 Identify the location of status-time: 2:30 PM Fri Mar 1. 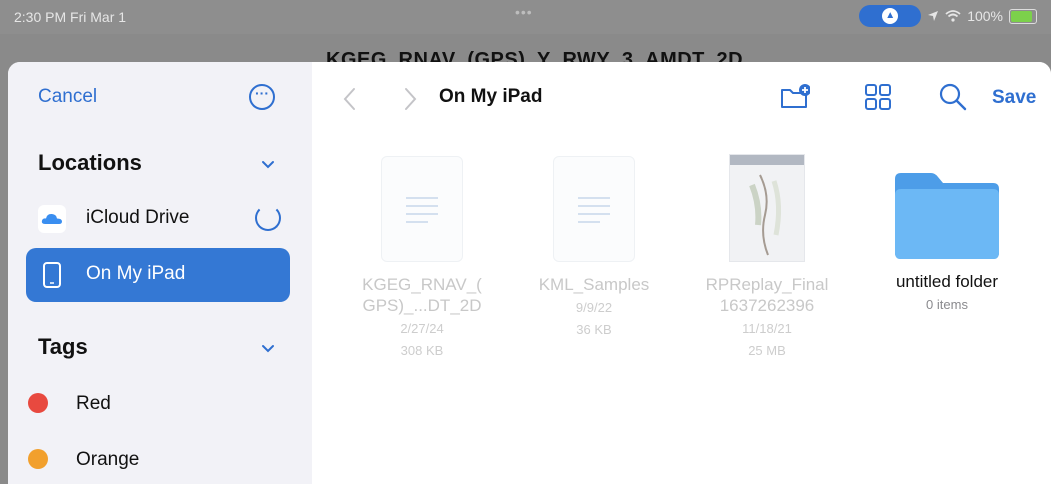
(70, 17).